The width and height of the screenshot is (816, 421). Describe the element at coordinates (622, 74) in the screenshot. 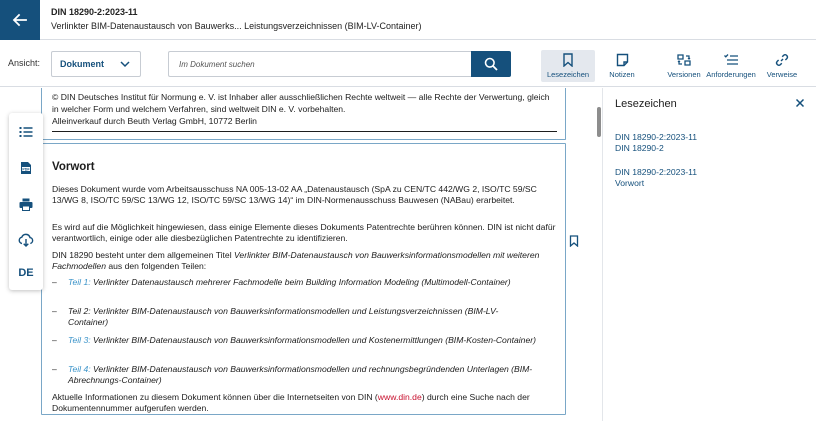

I see `tool-notes-label: Notizen` at that location.